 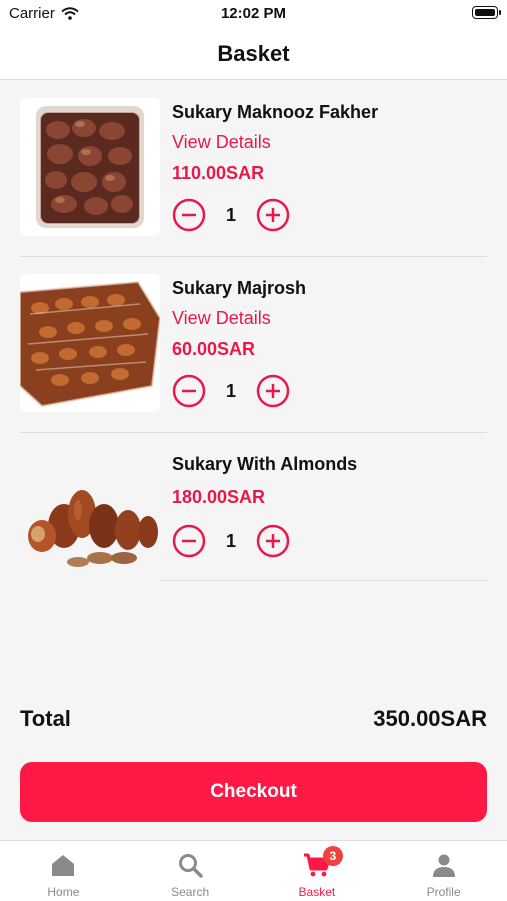 I want to click on product-price: 60.00SAR, so click(x=214, y=349).